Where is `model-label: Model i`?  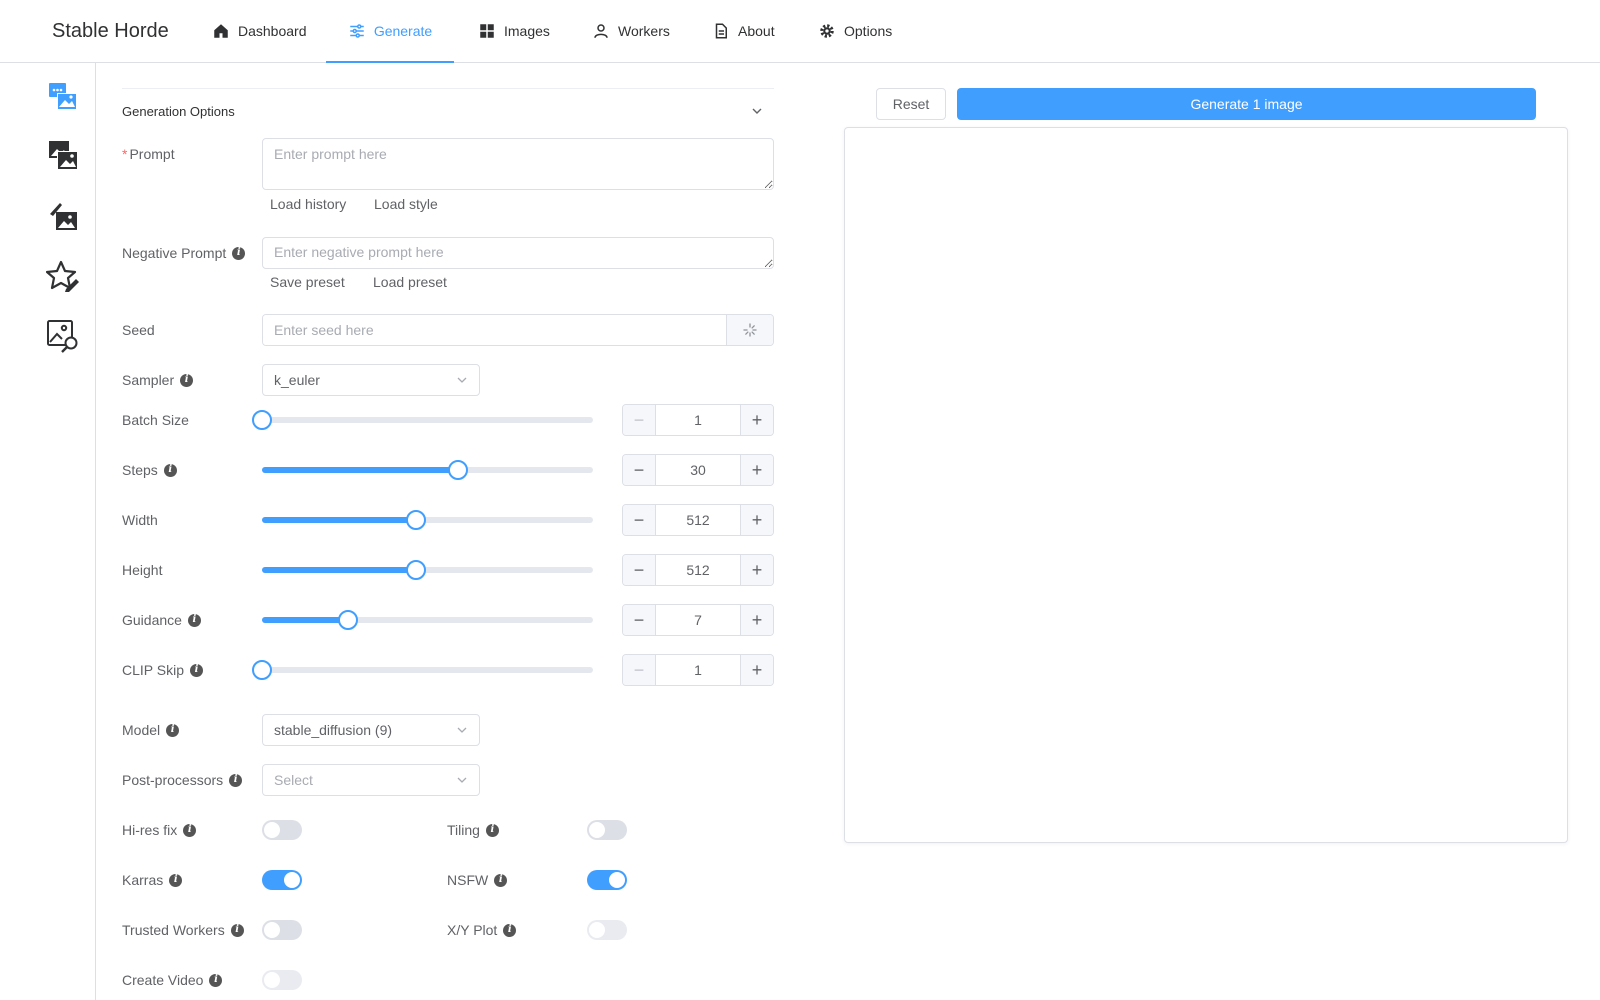 model-label: Model i is located at coordinates (151, 730).